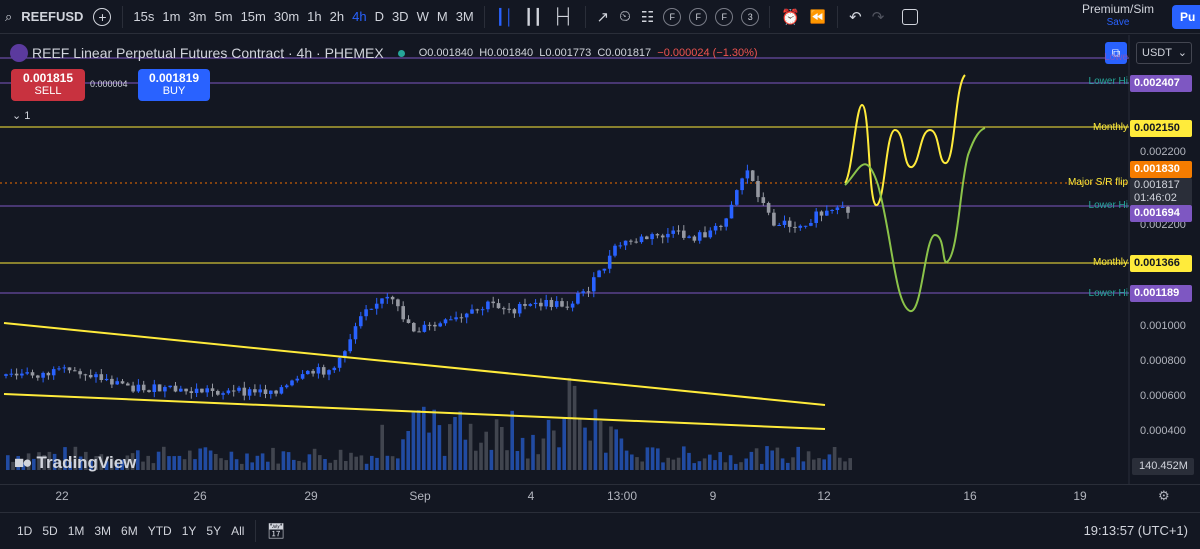 The width and height of the screenshot is (1200, 549). I want to click on timeframe-3M: 3M, so click(465, 17).